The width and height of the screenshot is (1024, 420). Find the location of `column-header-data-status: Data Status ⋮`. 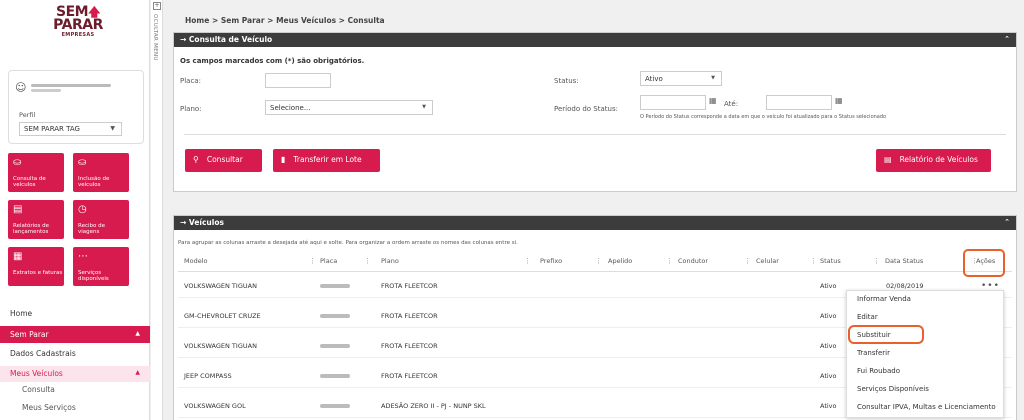

column-header-data-status: Data Status ⋮ is located at coordinates (931, 261).